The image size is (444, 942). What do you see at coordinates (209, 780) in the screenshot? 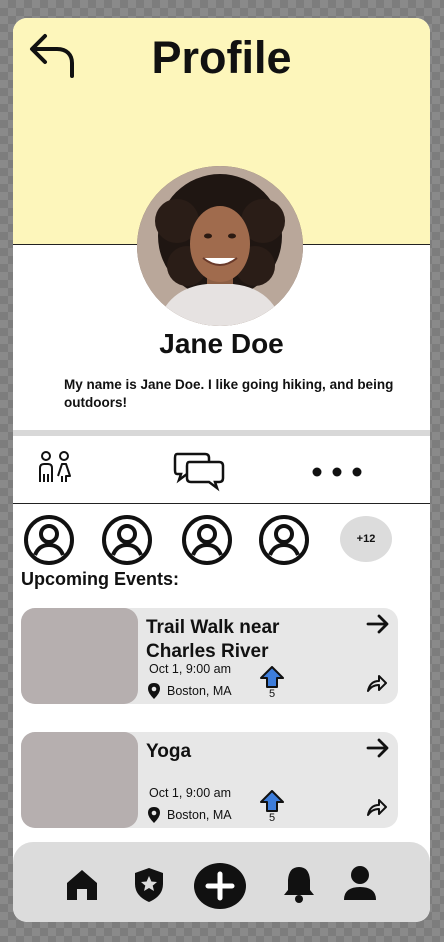
I see `event-card: Yoga Oct 1, 9:00 am Boston, MA 5` at bounding box center [209, 780].